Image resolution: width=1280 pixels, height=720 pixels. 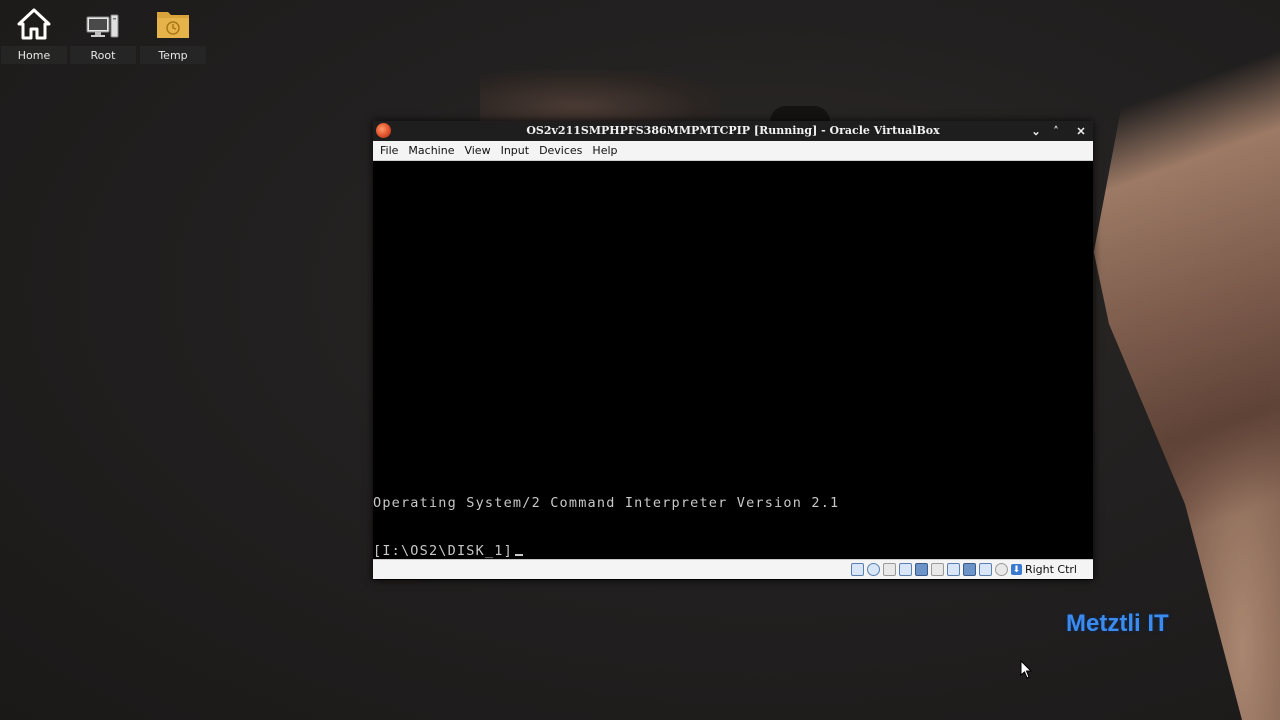 What do you see at coordinates (103, 55) in the screenshot?
I see `desktop-icon-label: Root` at bounding box center [103, 55].